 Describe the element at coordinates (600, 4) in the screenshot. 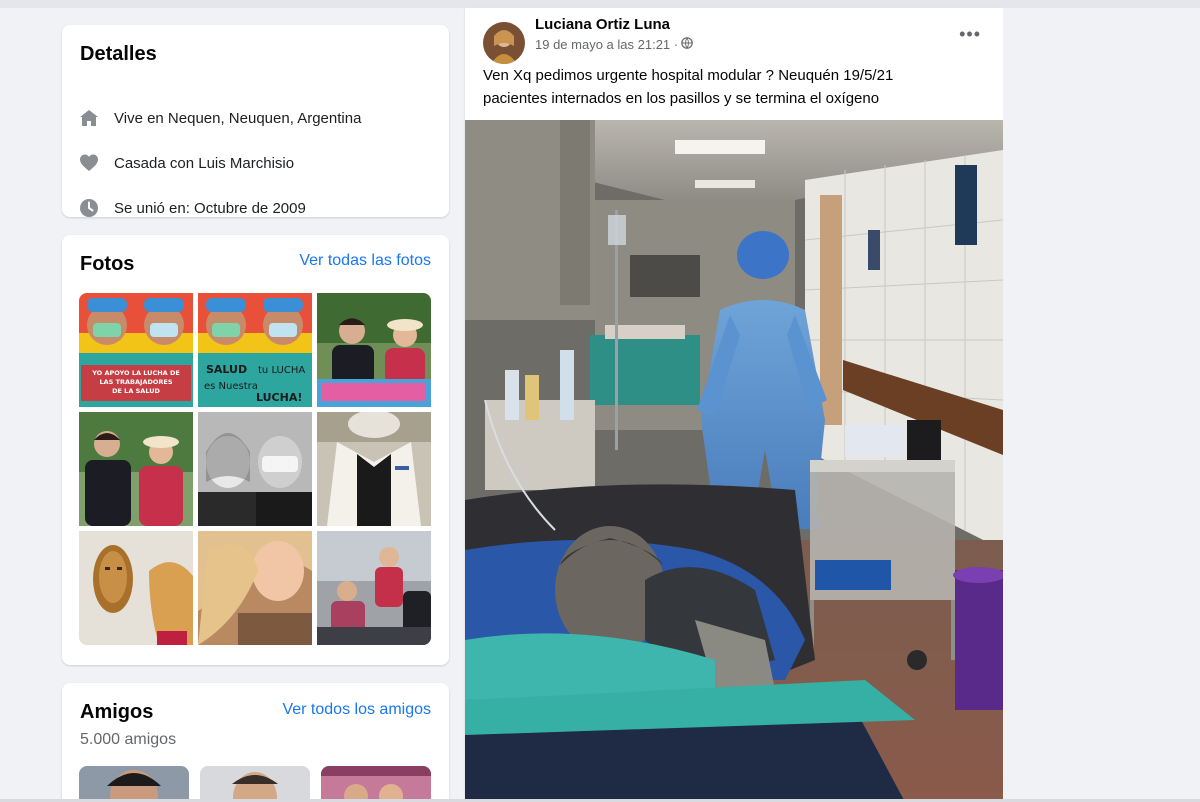

I see `top-border` at that location.